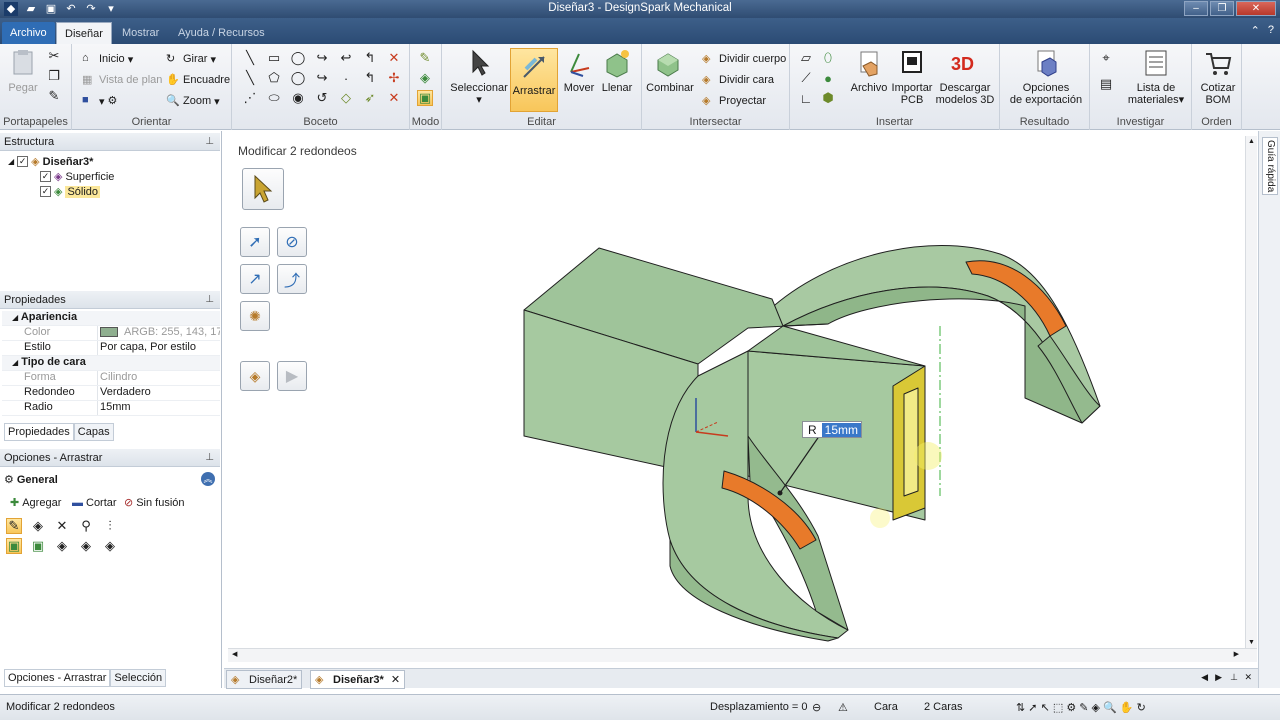  I want to click on polygon-icon: ⬠, so click(274, 78).